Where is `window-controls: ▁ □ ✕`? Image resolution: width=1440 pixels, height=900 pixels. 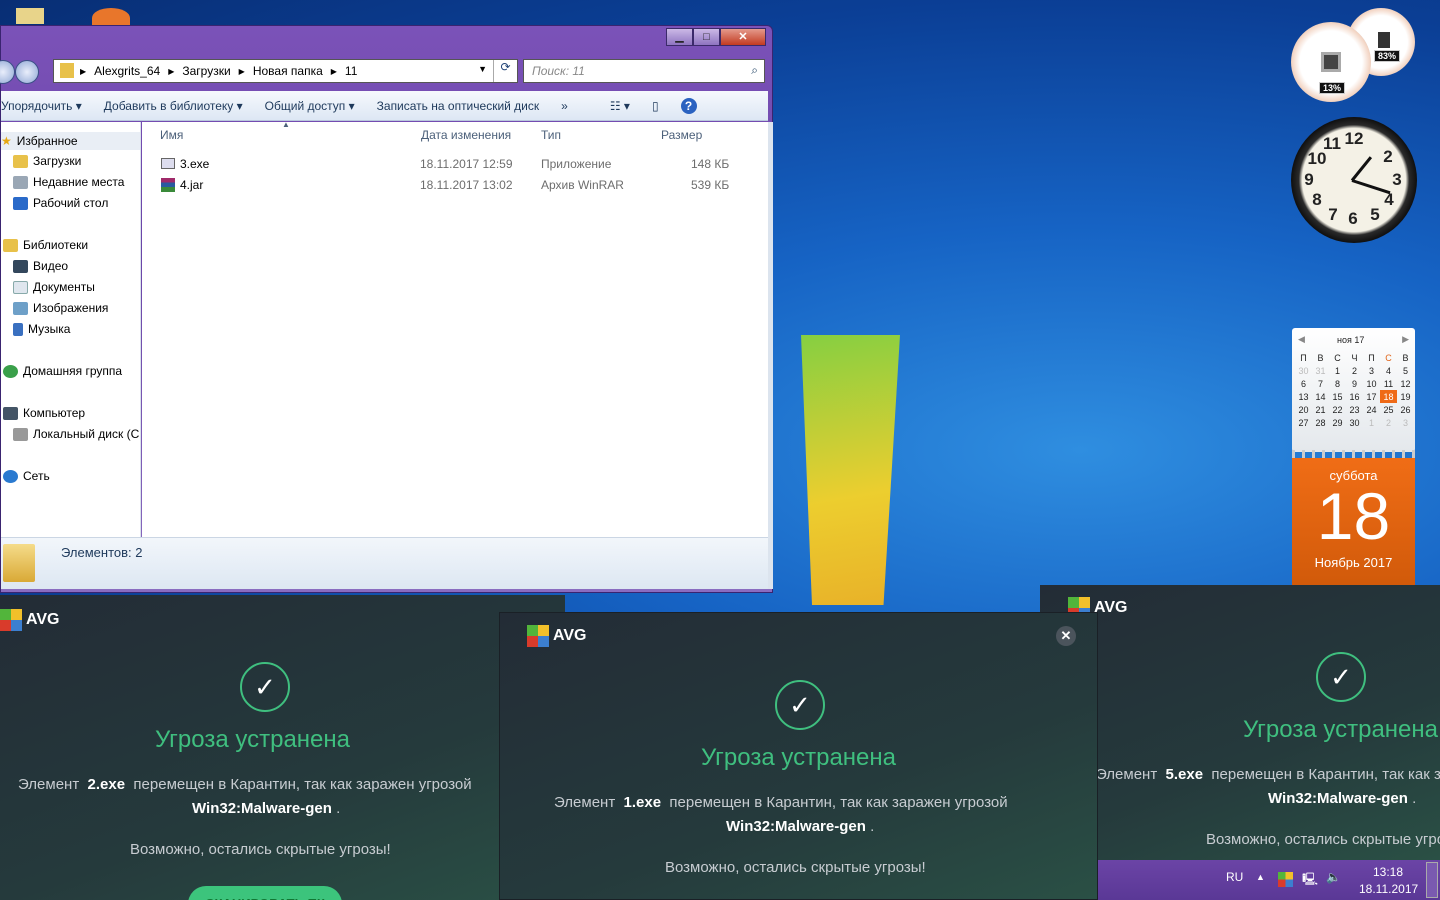
window-controls: ▁ □ ✕ is located at coordinates (716, 37).